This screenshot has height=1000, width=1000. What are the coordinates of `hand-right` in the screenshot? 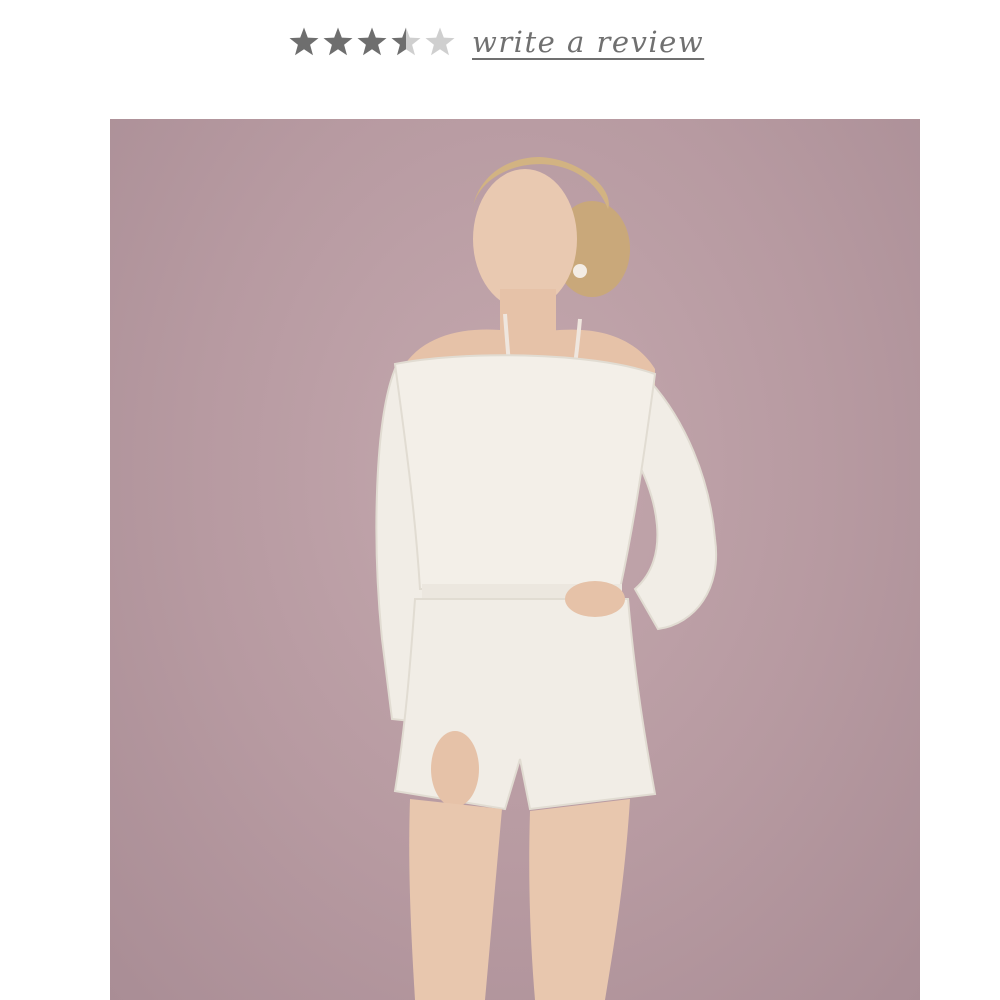 It's located at (595, 599).